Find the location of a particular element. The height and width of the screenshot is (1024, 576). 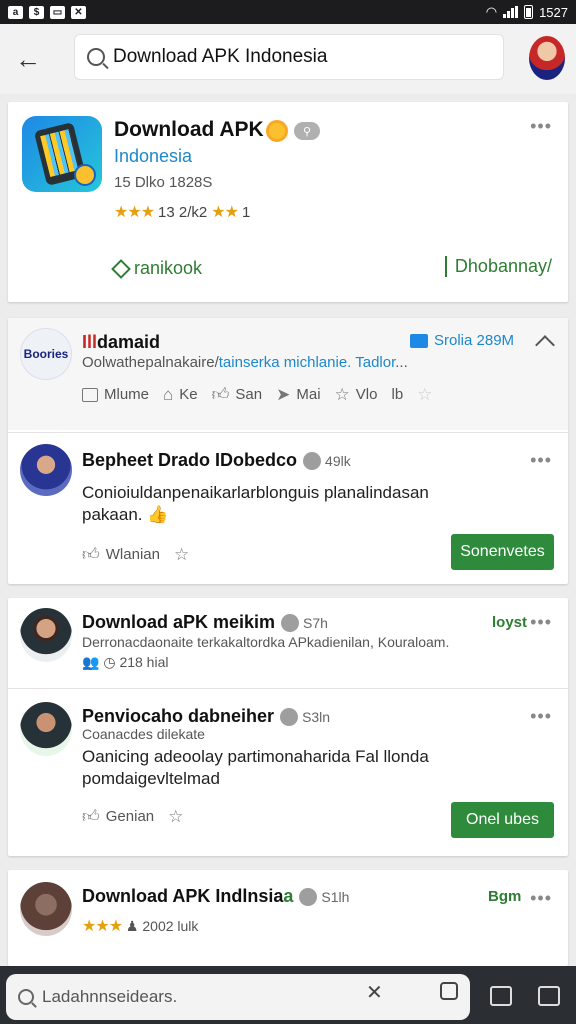

action-label: Ke is located at coordinates (188, 394).